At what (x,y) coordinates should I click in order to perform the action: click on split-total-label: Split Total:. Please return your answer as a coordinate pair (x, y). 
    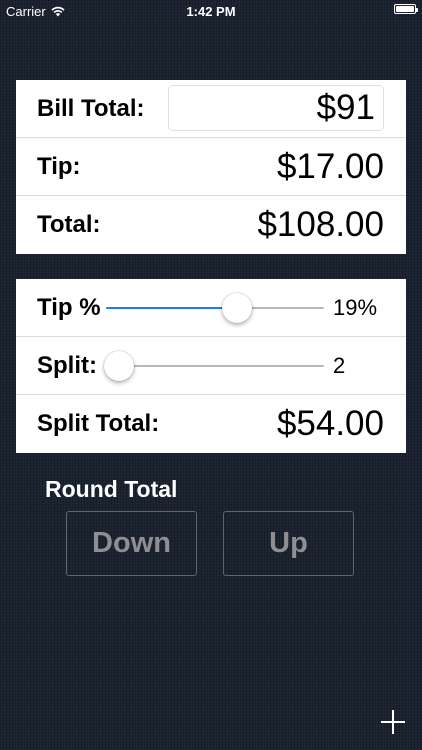
    Looking at the image, I should click on (98, 423).